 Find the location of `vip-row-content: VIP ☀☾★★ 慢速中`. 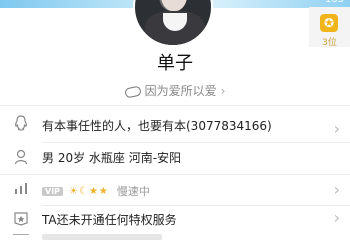

vip-row-content: VIP ☀☾★★ 慢速中 is located at coordinates (96, 191).